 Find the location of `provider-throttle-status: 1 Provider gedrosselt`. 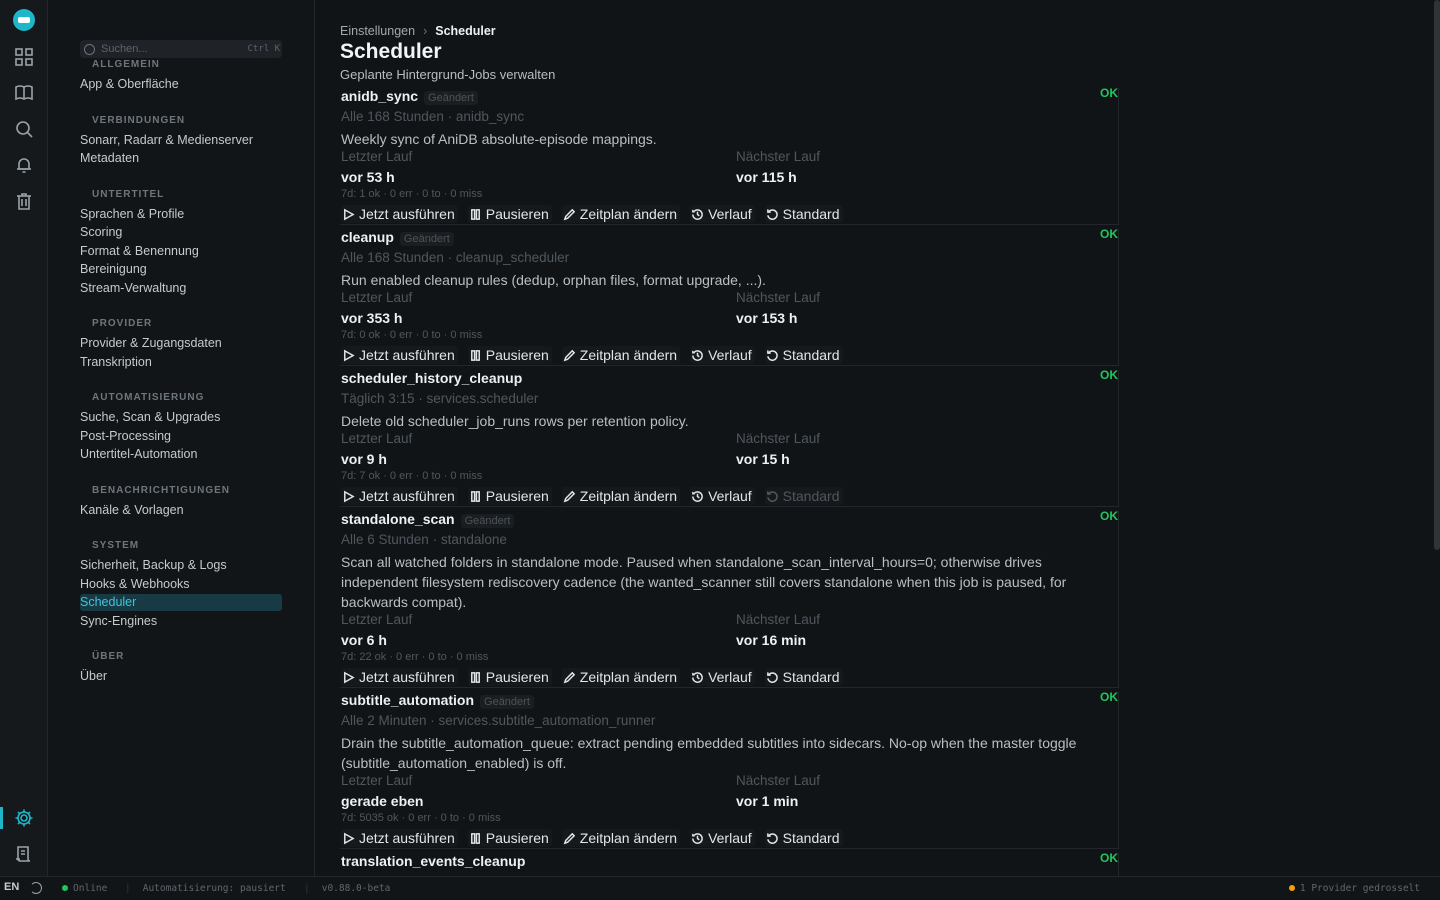

provider-throttle-status: 1 Provider gedrosselt is located at coordinates (1354, 888).